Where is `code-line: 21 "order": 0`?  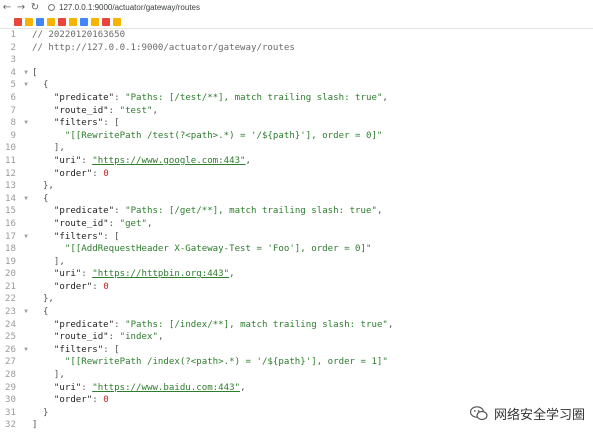
code-line: 21 "order": 0 is located at coordinates (296, 287).